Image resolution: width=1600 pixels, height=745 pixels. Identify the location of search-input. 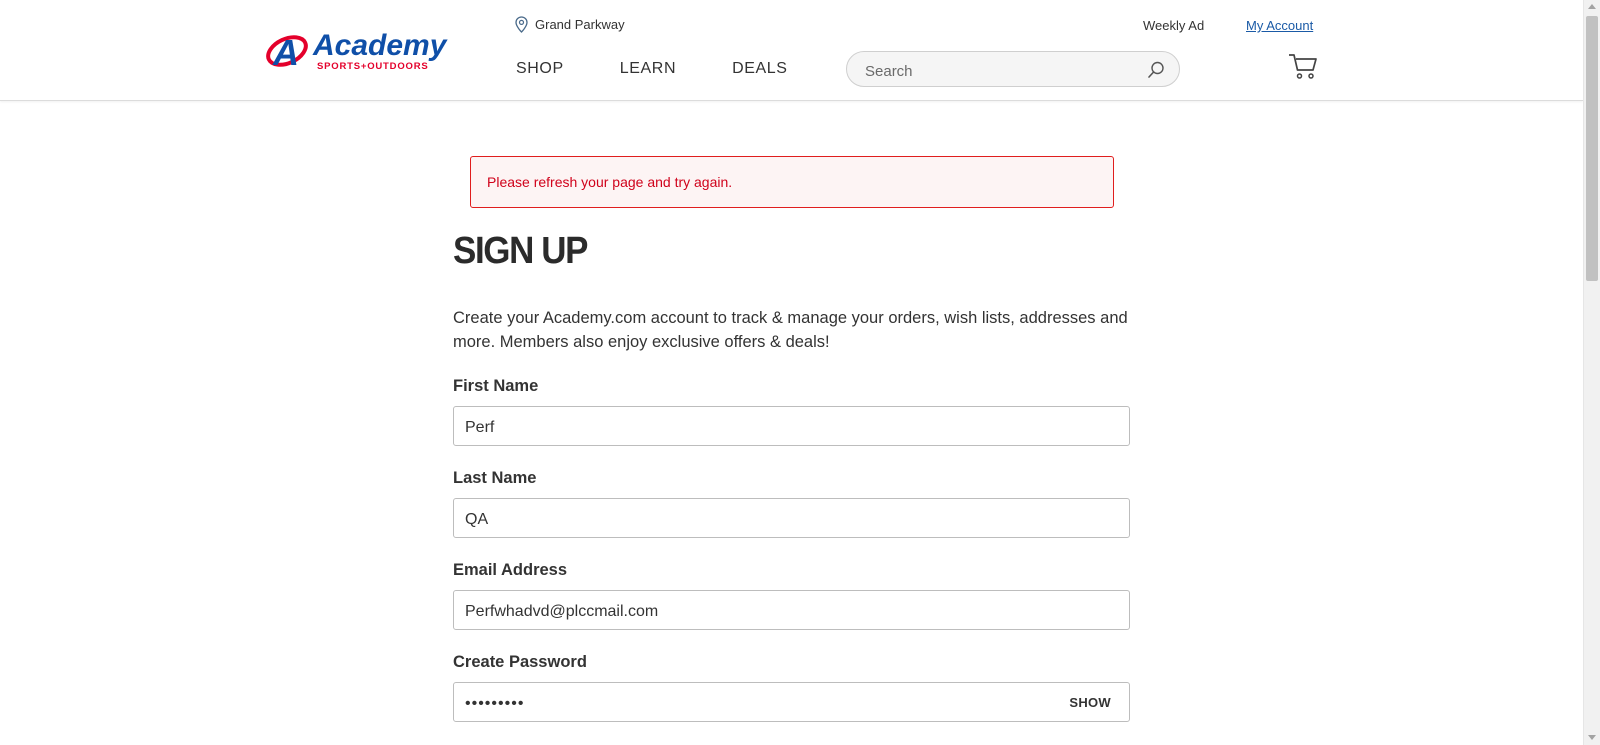
(1000, 71).